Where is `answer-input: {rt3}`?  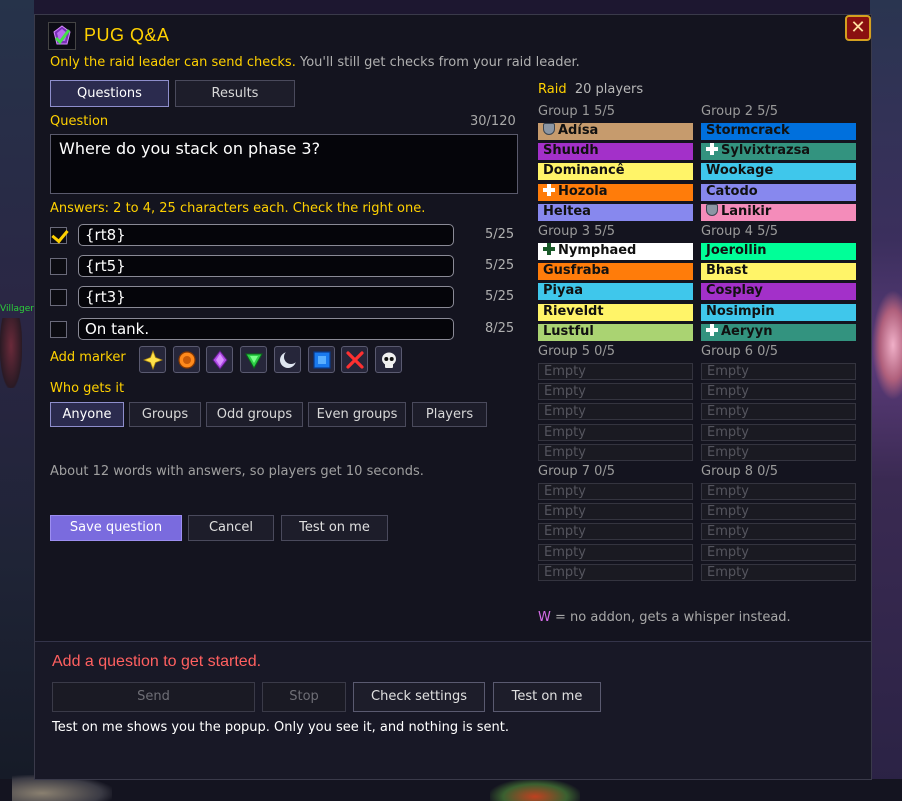 answer-input: {rt3} is located at coordinates (266, 297).